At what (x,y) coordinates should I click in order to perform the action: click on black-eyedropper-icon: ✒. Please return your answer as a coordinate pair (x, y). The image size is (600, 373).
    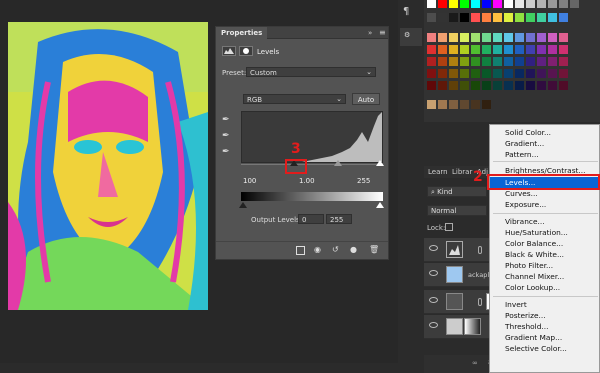
    Looking at the image, I should click on (226, 120).